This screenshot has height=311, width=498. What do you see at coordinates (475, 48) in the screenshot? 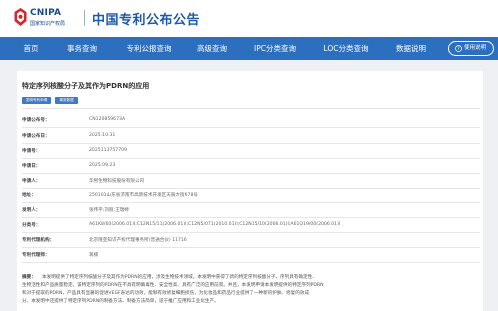
I see `help-label: 使用说明` at bounding box center [475, 48].